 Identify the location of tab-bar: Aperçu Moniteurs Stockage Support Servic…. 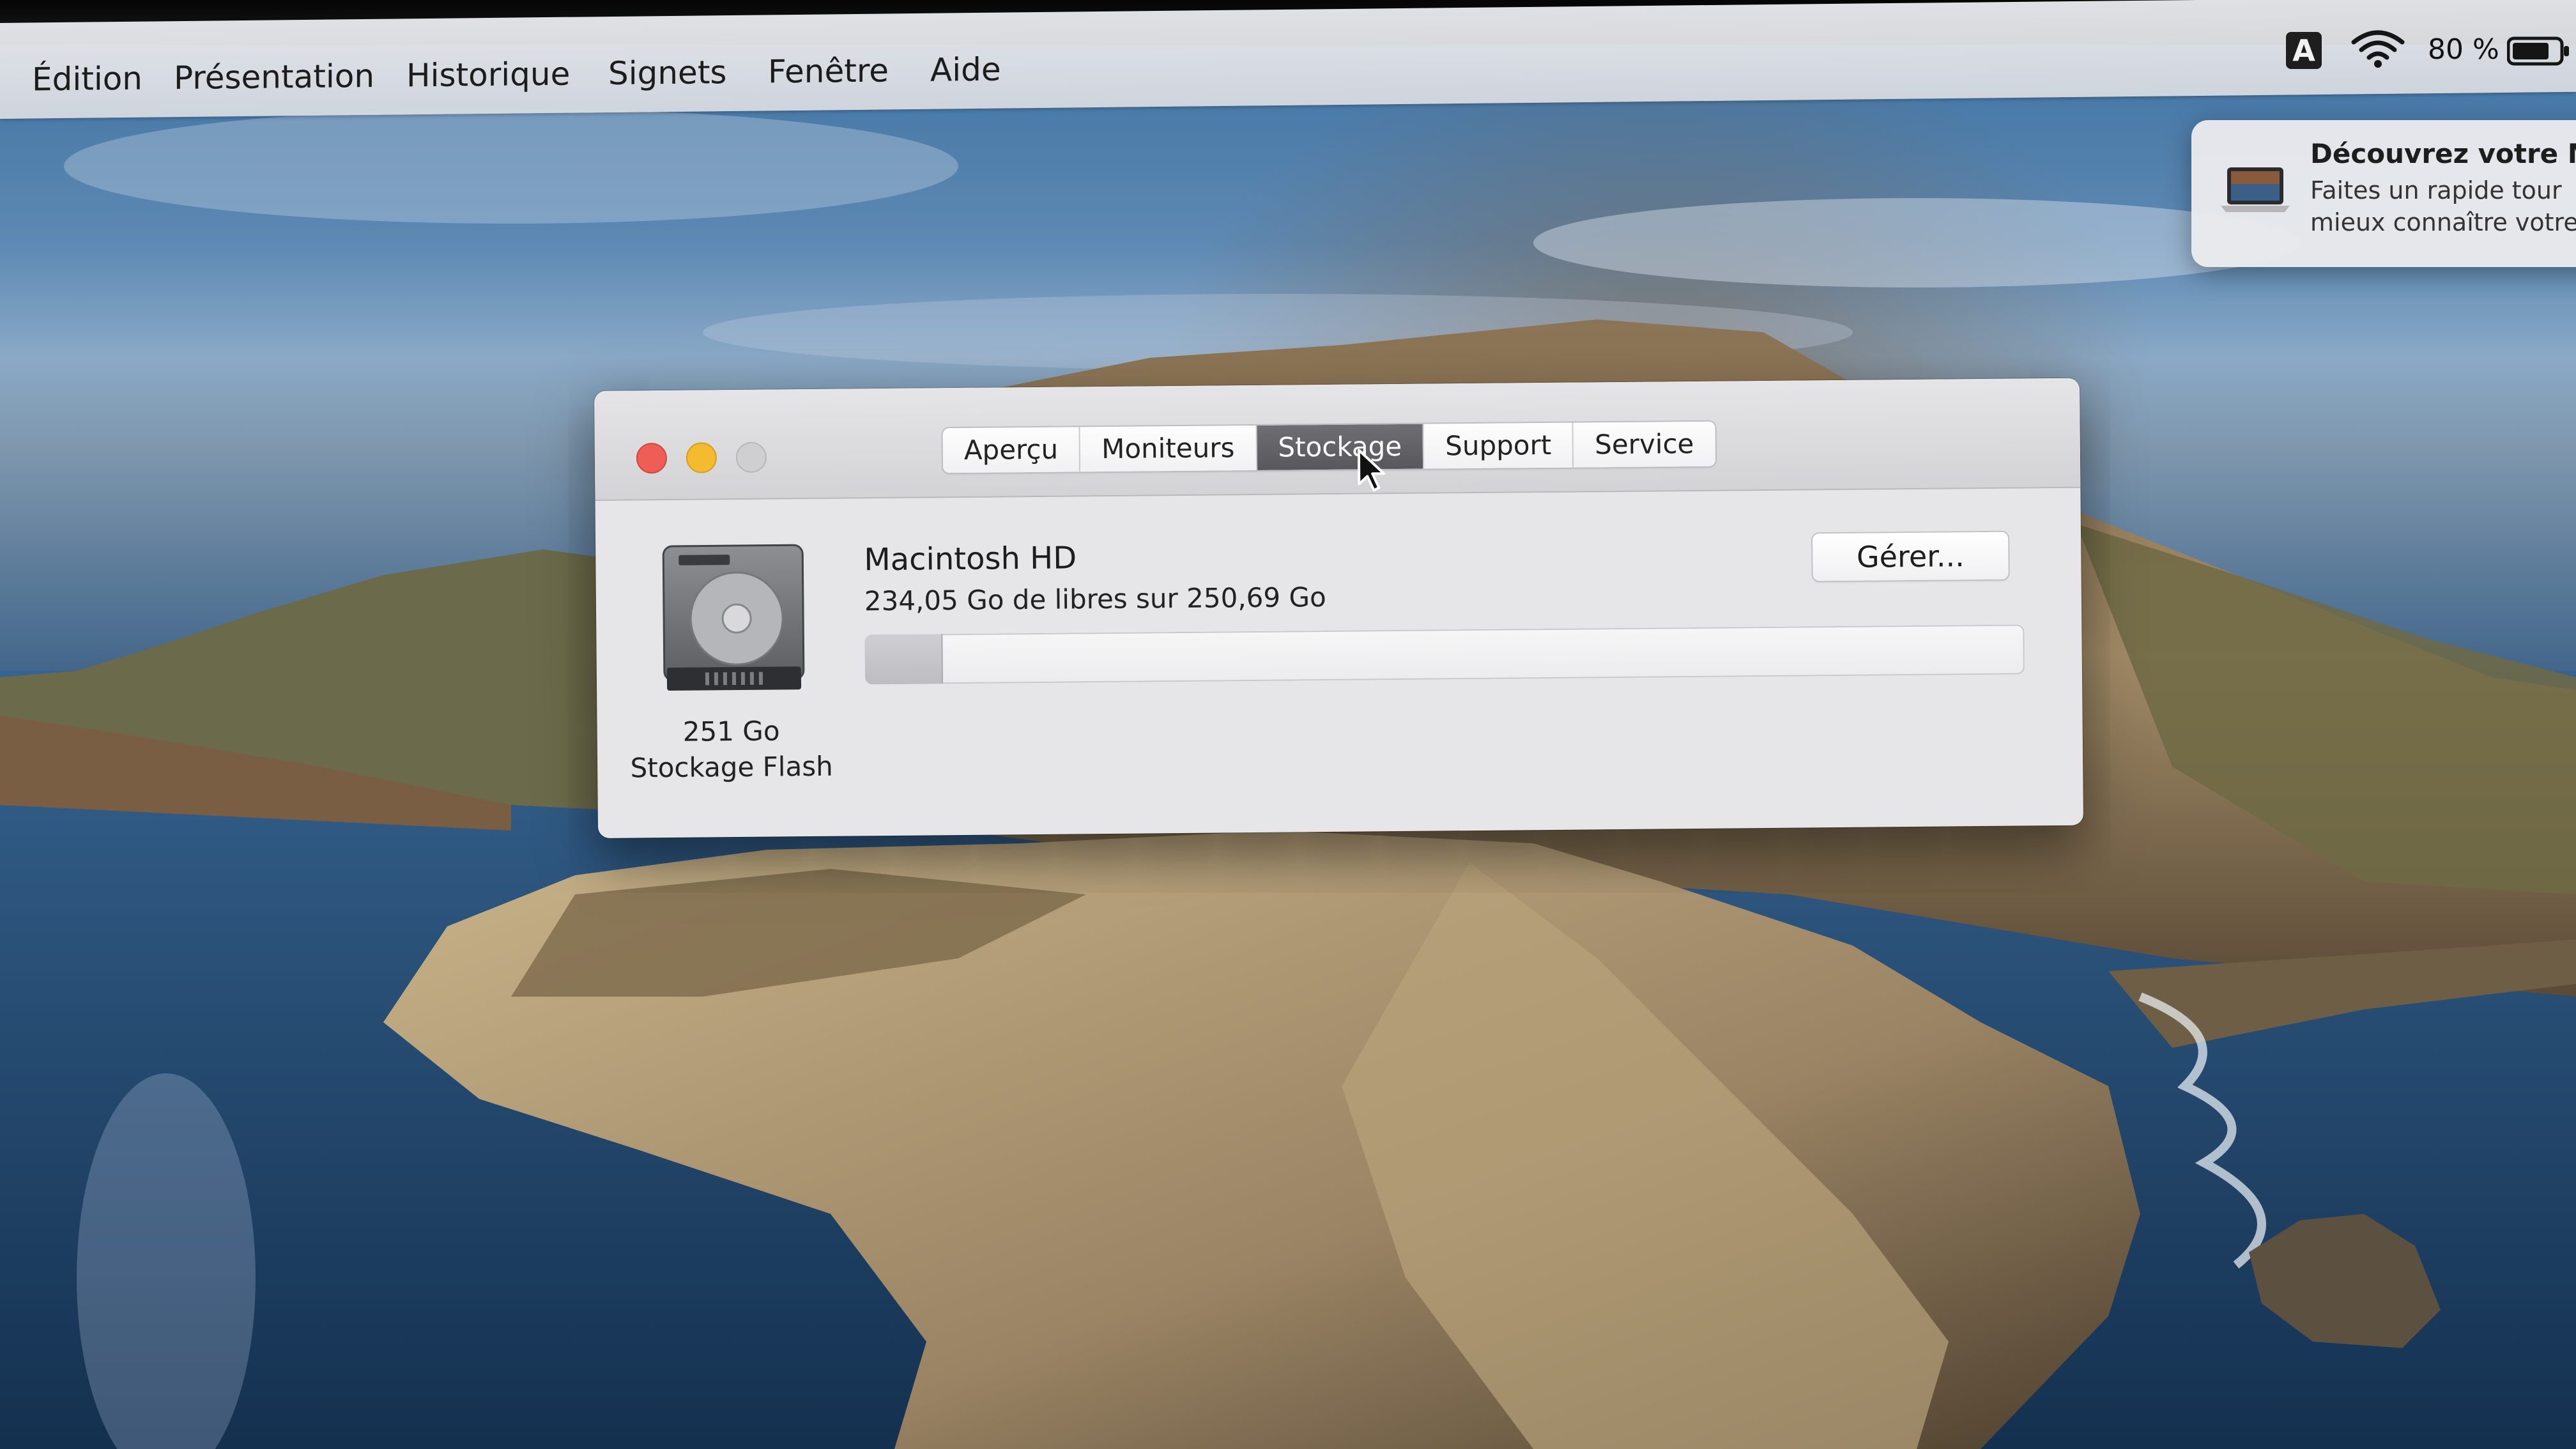
(1328, 447).